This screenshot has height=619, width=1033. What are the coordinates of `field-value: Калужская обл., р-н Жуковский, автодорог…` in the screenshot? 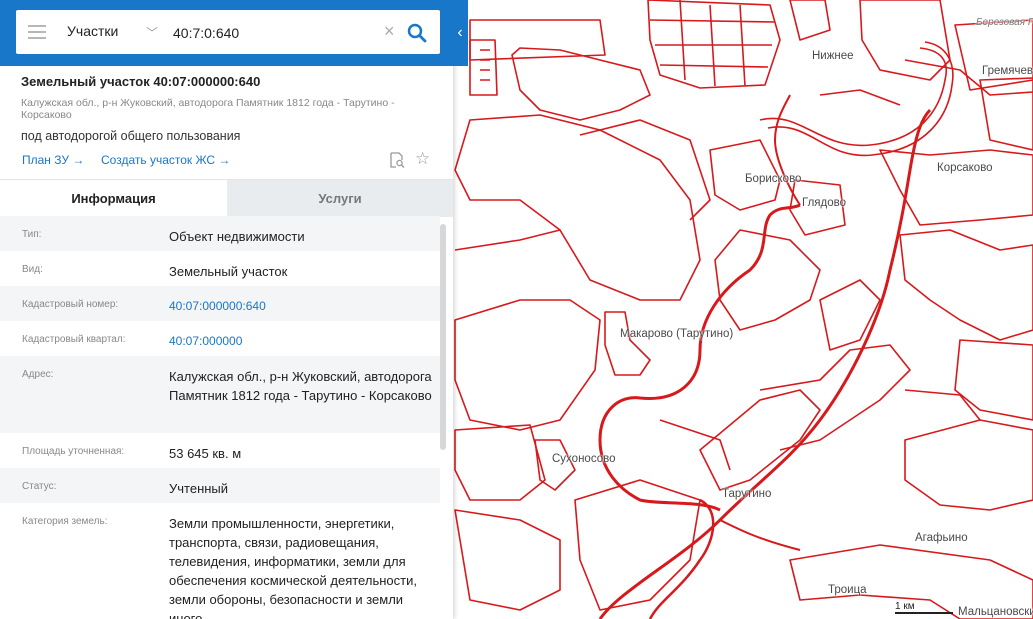 It's located at (300, 386).